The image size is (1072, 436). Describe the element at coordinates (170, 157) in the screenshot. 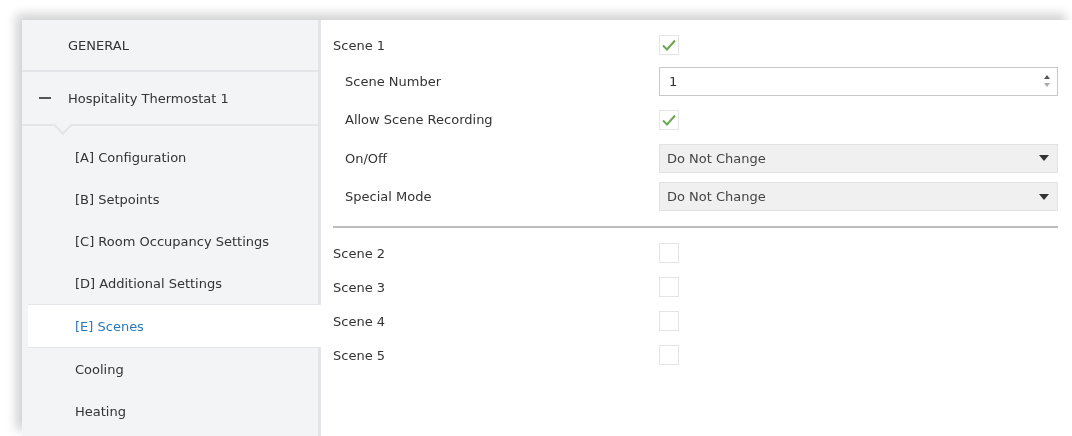

I see `sidebar-item: [A] Configuration` at that location.